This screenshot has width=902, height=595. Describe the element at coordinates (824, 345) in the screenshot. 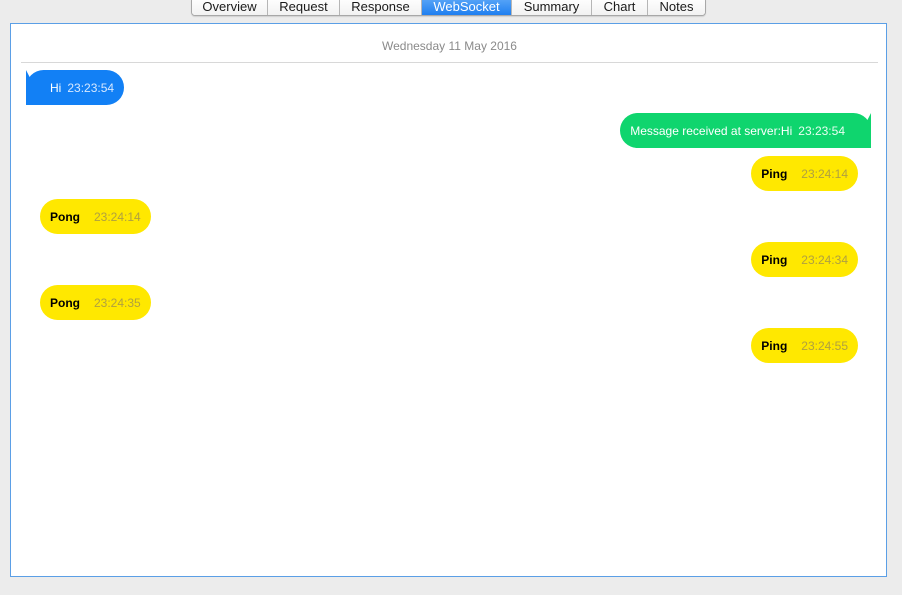

I see `message-time: 23:24:55` at that location.